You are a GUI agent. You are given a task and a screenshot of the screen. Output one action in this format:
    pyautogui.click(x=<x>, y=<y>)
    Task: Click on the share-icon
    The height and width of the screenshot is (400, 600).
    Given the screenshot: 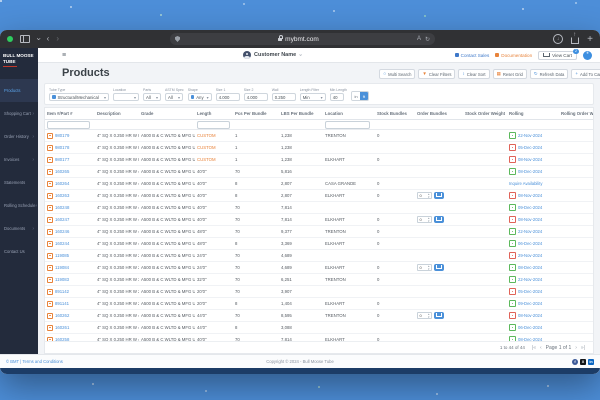 What is the action you would take?
    pyautogui.click(x=575, y=38)
    